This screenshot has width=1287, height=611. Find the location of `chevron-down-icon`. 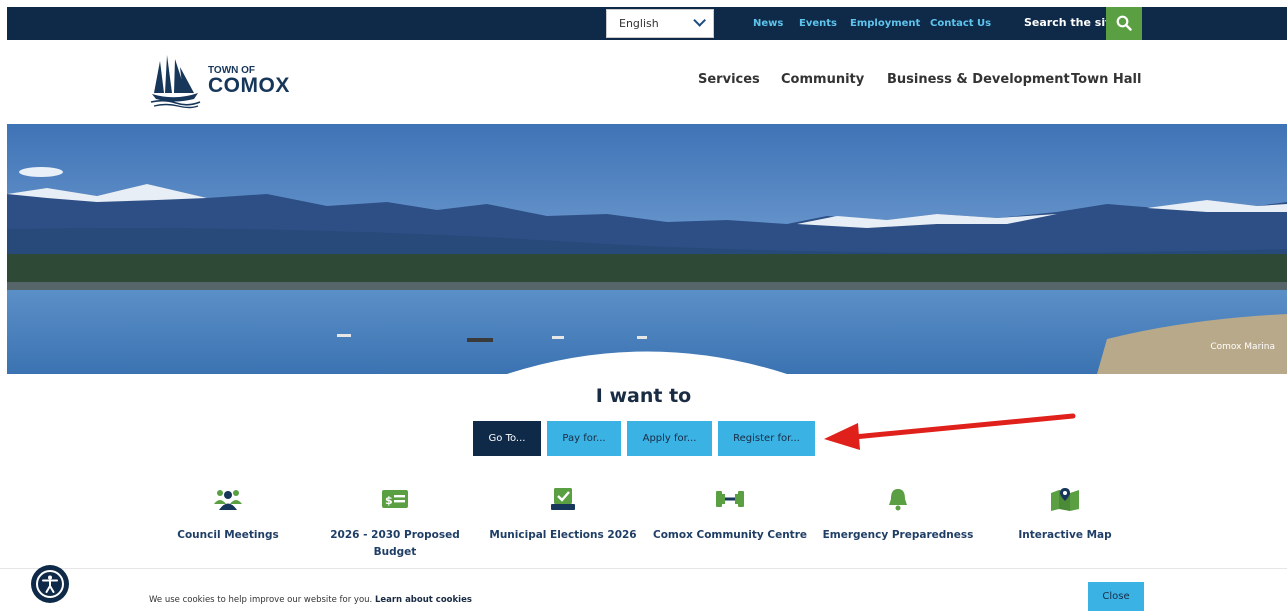

chevron-down-icon is located at coordinates (699, 20).